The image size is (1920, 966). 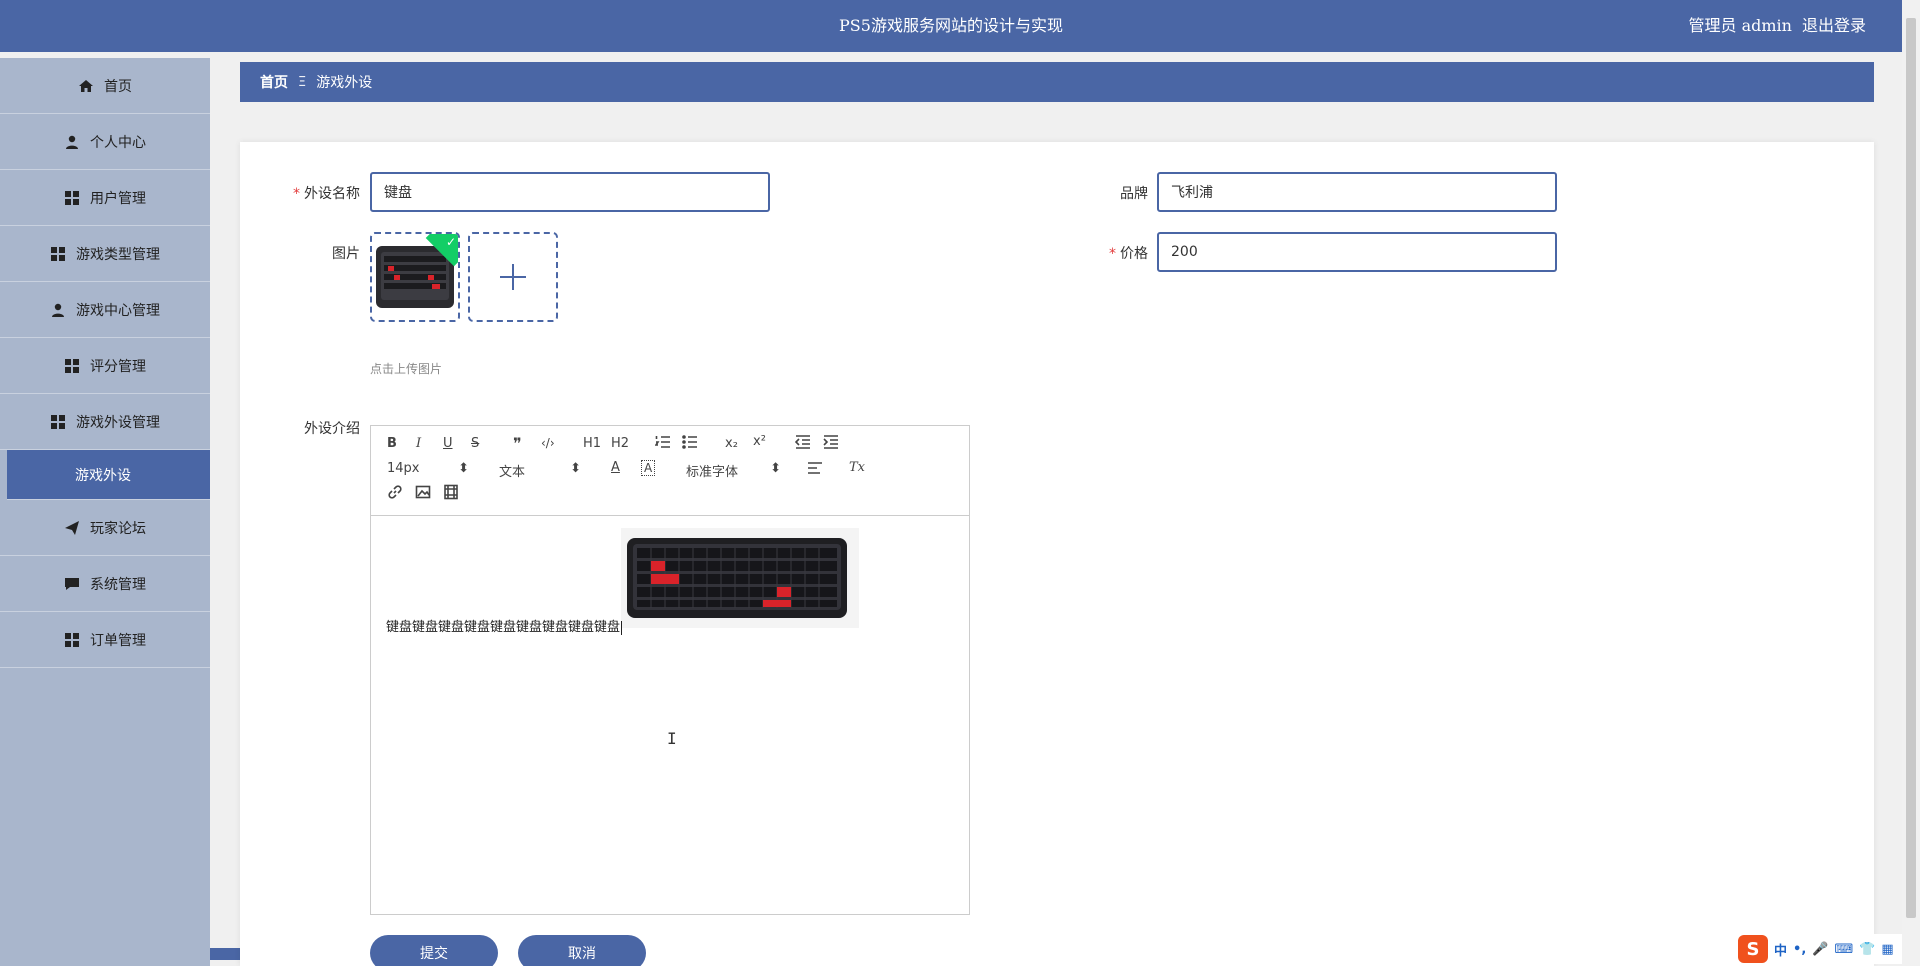 I want to click on sidebar-item-system: 系统管理, so click(x=105, y=584).